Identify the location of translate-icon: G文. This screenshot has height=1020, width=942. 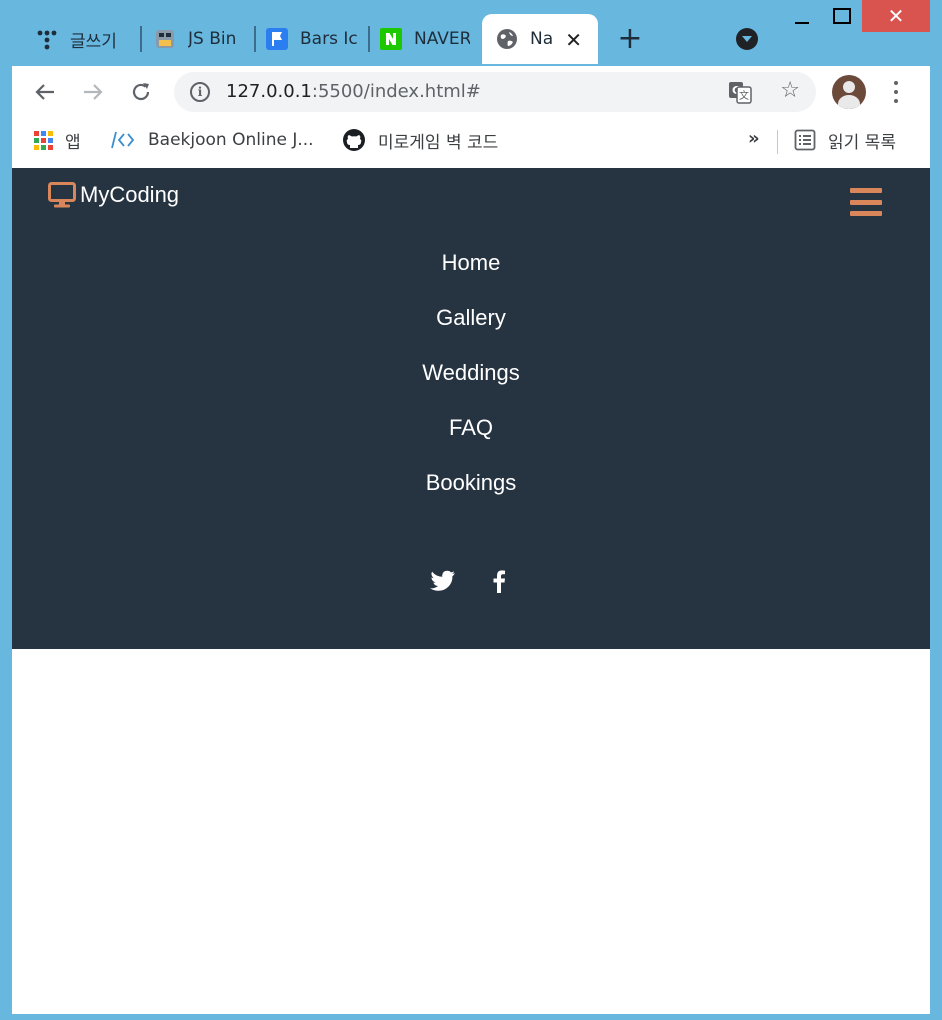
(740, 92).